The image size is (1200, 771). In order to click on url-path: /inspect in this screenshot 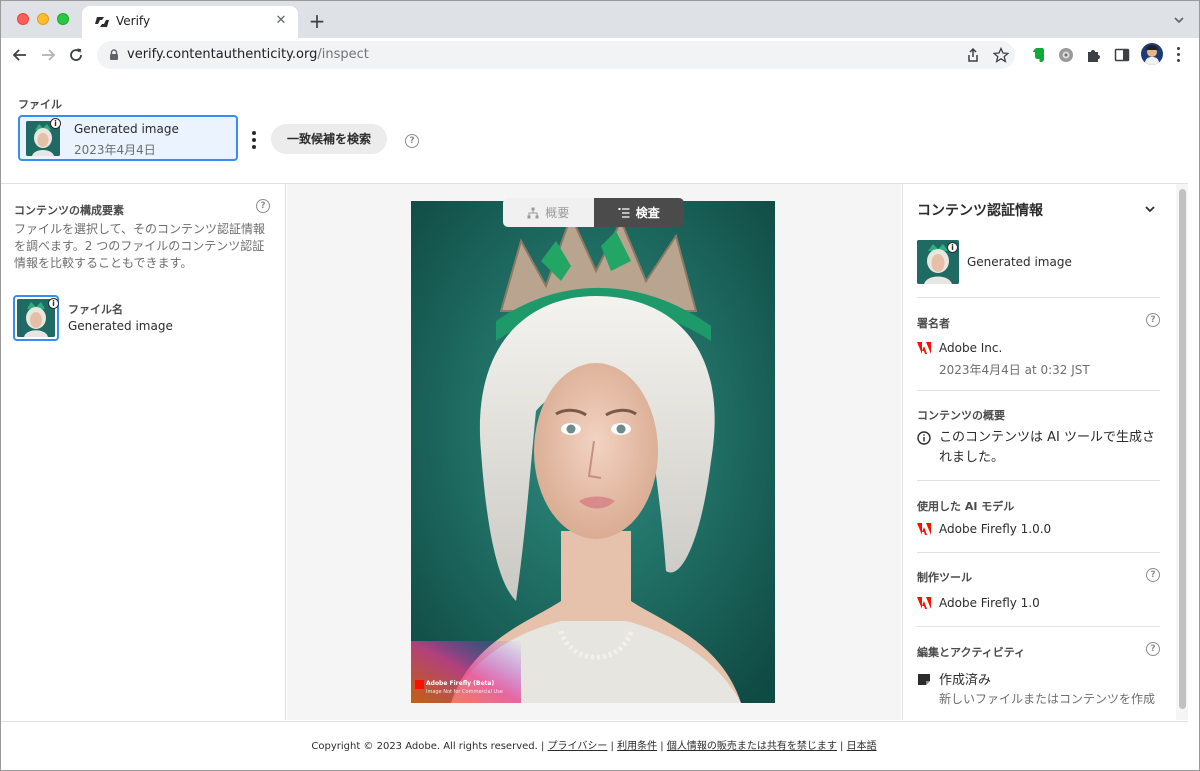, I will do `click(343, 54)`.